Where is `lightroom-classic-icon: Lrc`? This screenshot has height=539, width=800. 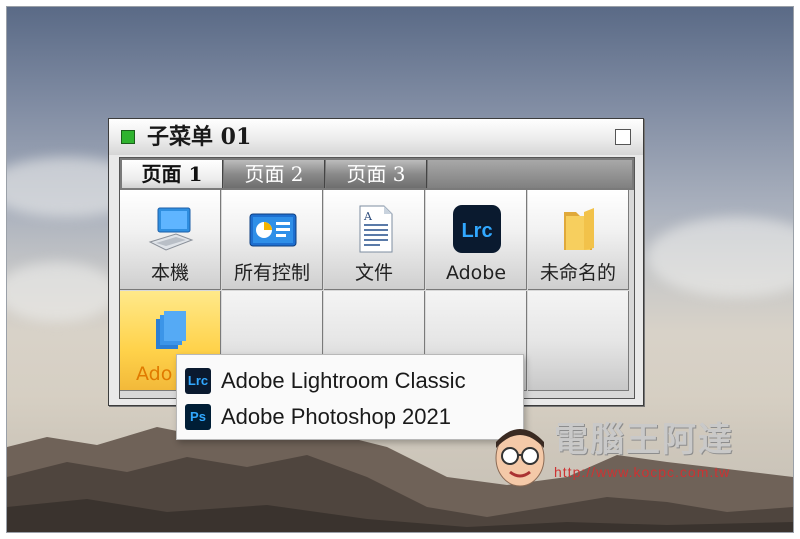 lightroom-classic-icon: Lrc is located at coordinates (198, 381).